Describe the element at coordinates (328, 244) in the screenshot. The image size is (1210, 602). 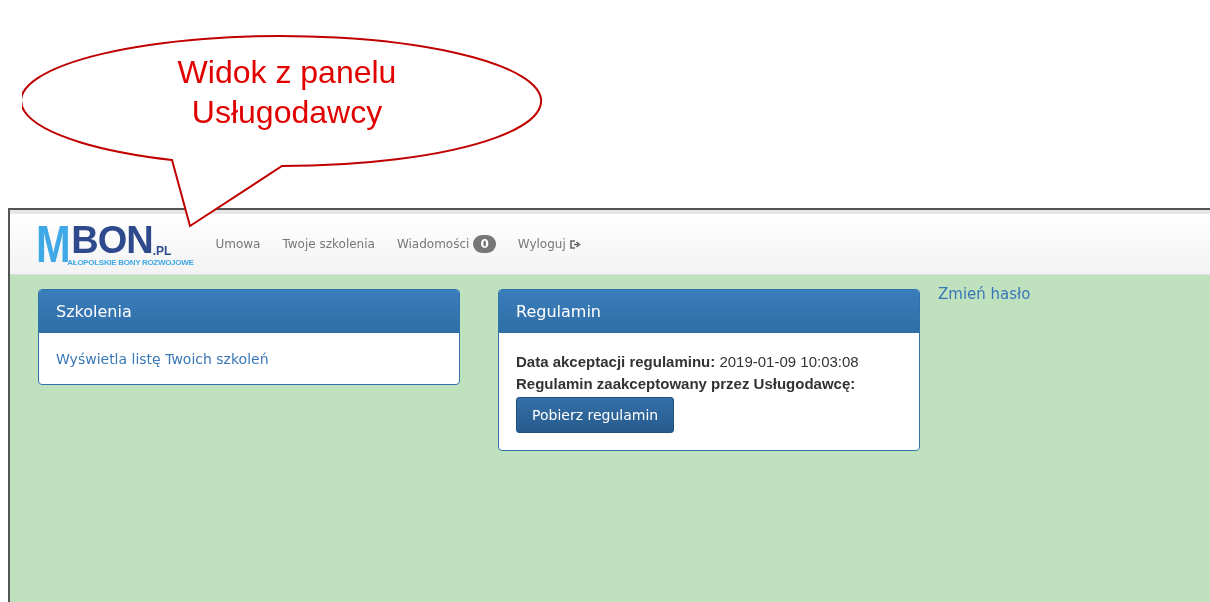
I see `nav-link: Twoje szkolenia` at that location.